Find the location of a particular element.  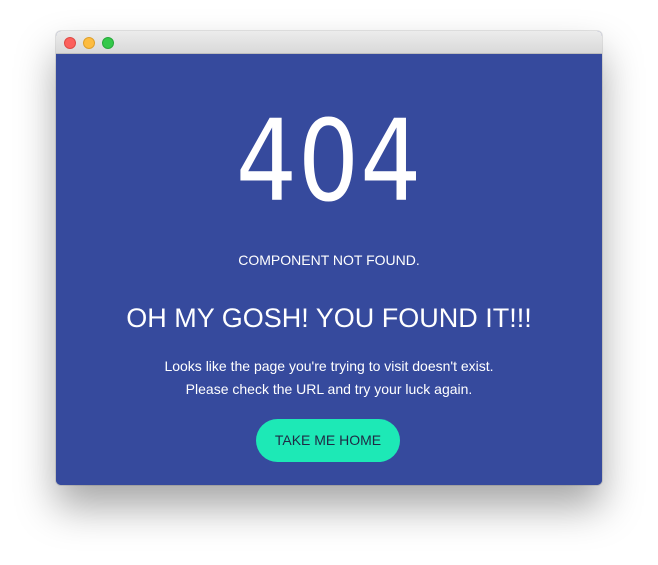

minimize-window-icon is located at coordinates (89, 43).